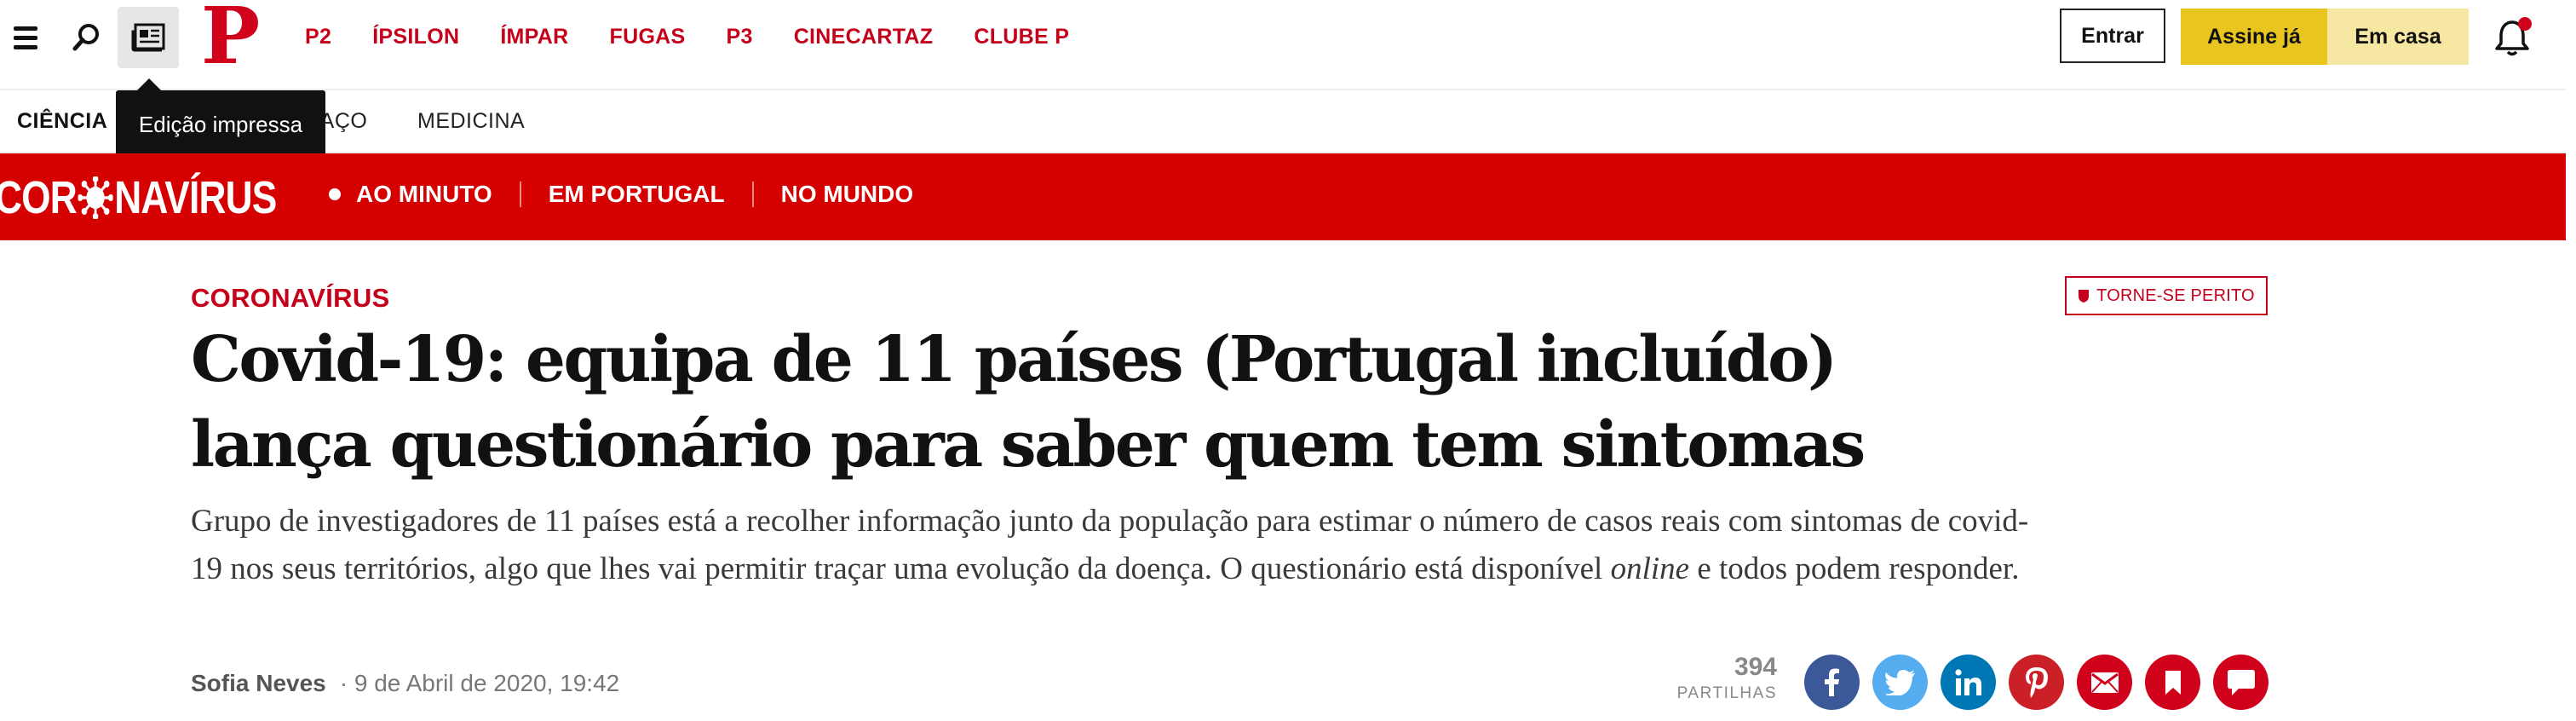  What do you see at coordinates (148, 37) in the screenshot?
I see `print-edition-icon` at bounding box center [148, 37].